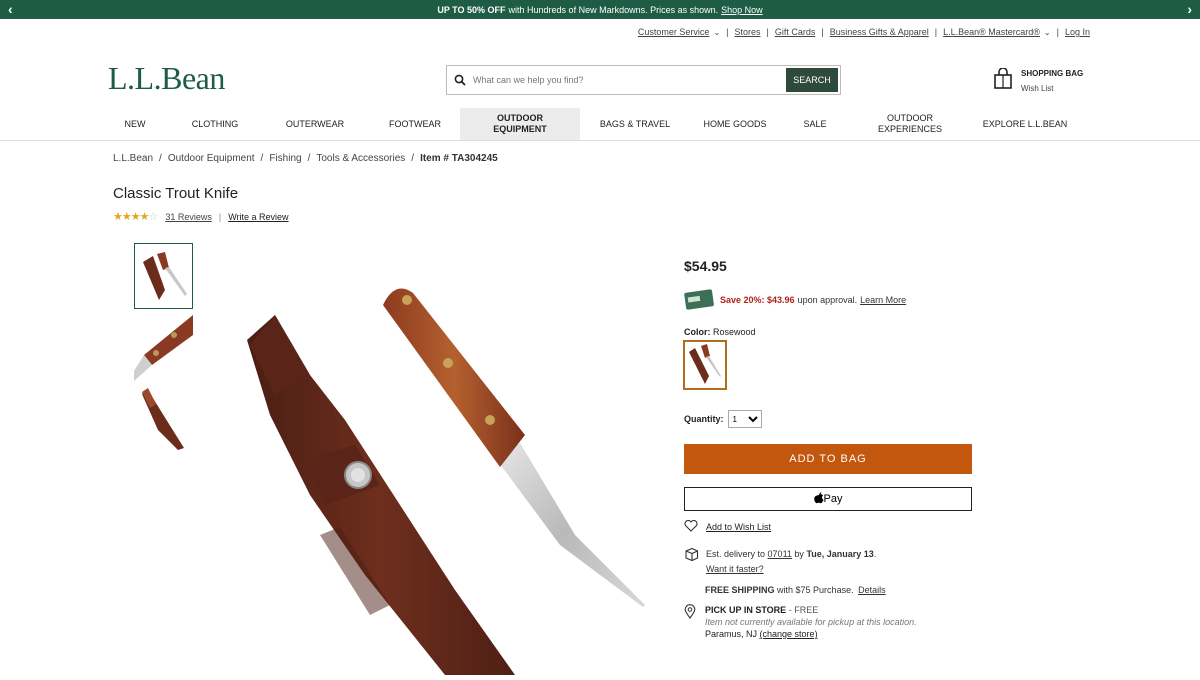  I want to click on breadcrumb-home: L.L.Bean, so click(133, 158).